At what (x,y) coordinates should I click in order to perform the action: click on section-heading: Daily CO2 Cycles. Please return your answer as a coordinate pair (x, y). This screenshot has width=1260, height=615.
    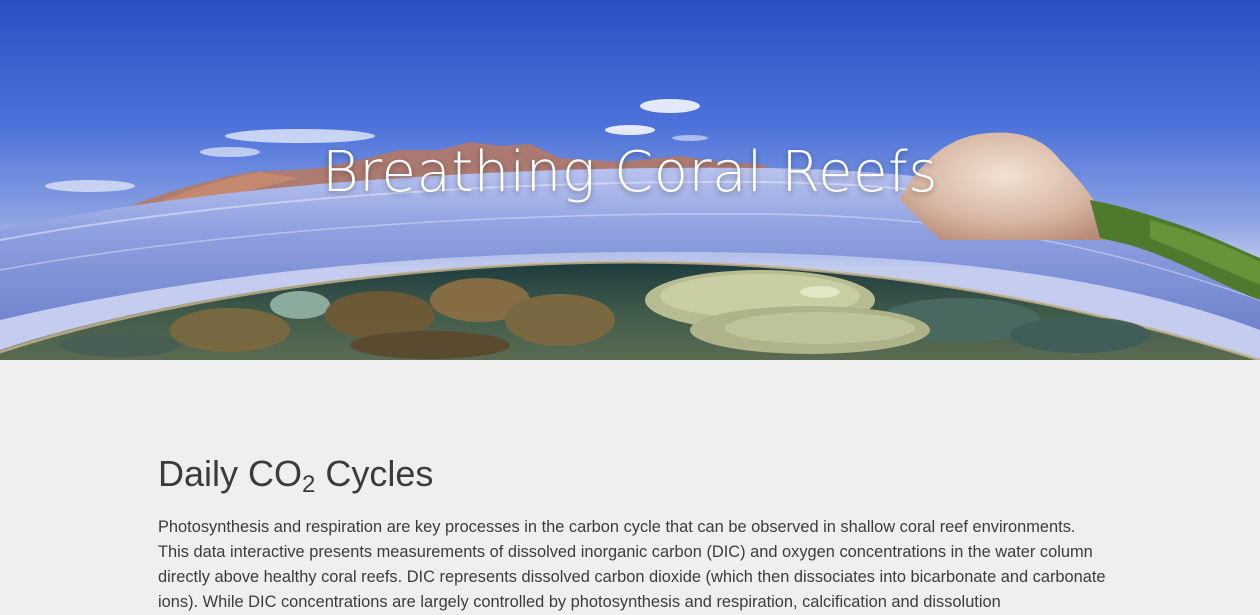
    Looking at the image, I should click on (296, 475).